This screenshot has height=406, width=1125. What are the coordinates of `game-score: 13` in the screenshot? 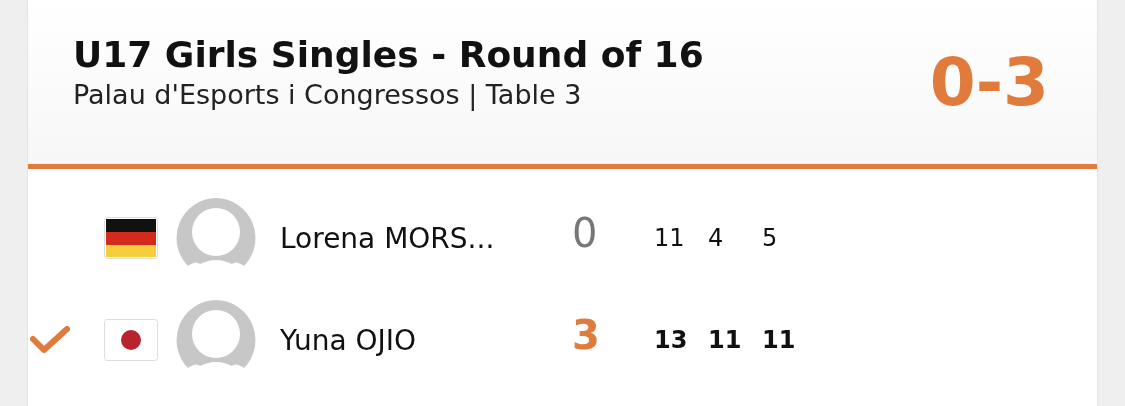 It's located at (671, 340).